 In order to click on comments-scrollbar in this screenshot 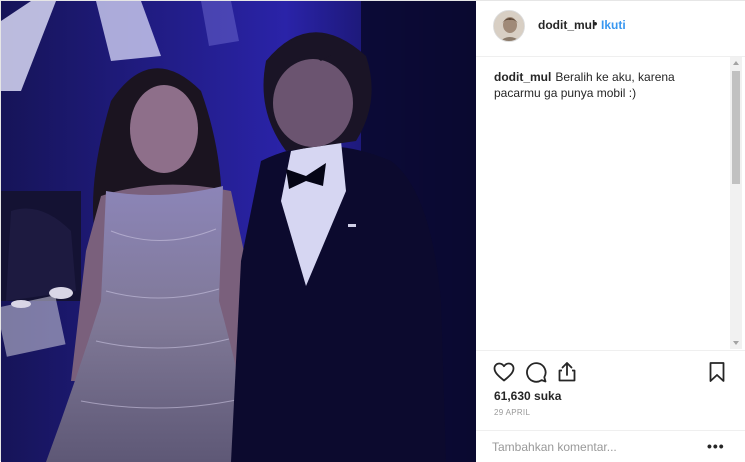, I will do `click(736, 203)`.